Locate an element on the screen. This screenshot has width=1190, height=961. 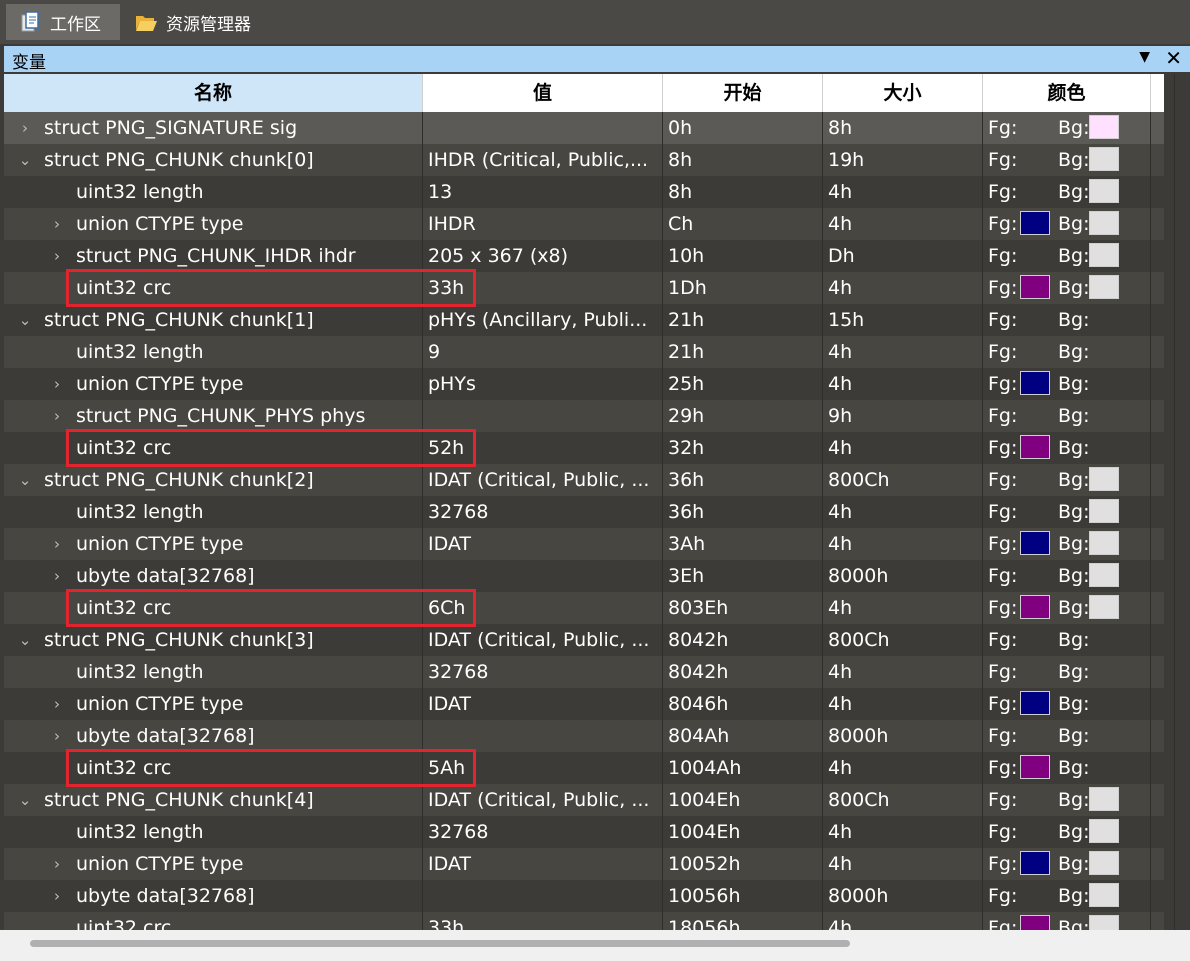
cell-size: 800Ch is located at coordinates (903, 640).